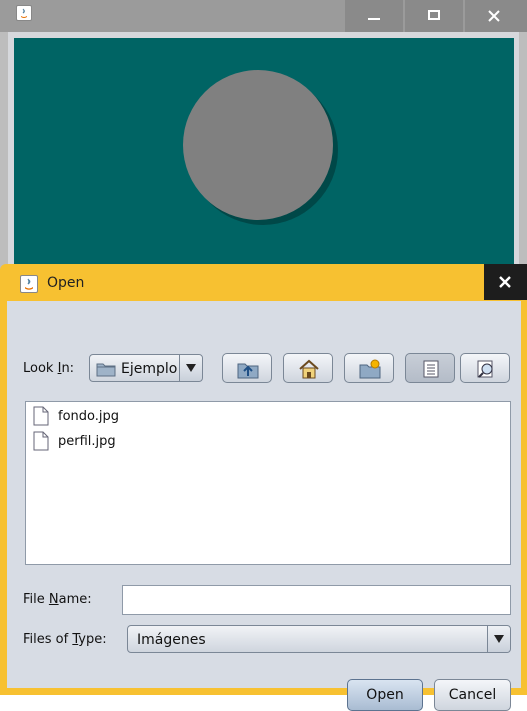 This screenshot has height=711, width=527. I want to click on new-folder-button, so click(369, 368).